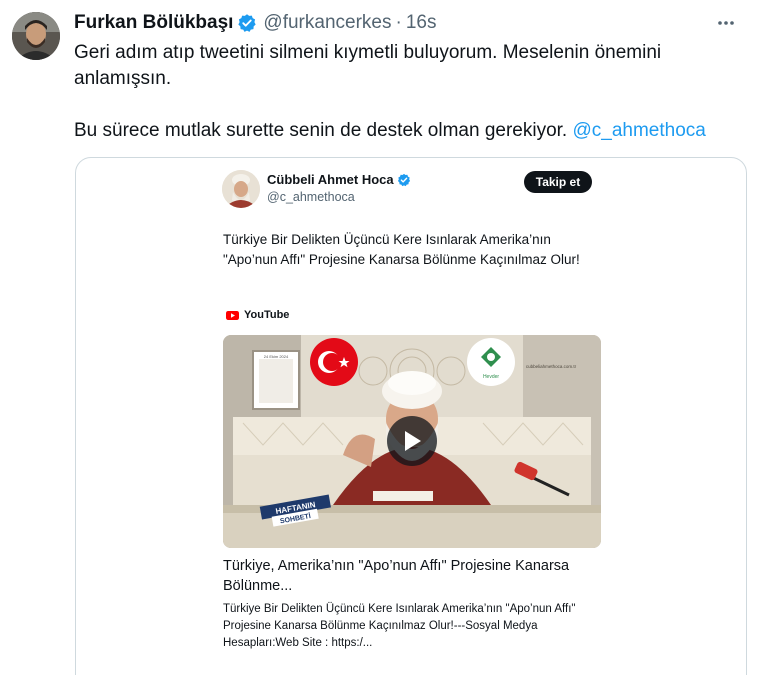  I want to click on author-name: Furkan Bölükbaşı, so click(153, 23).